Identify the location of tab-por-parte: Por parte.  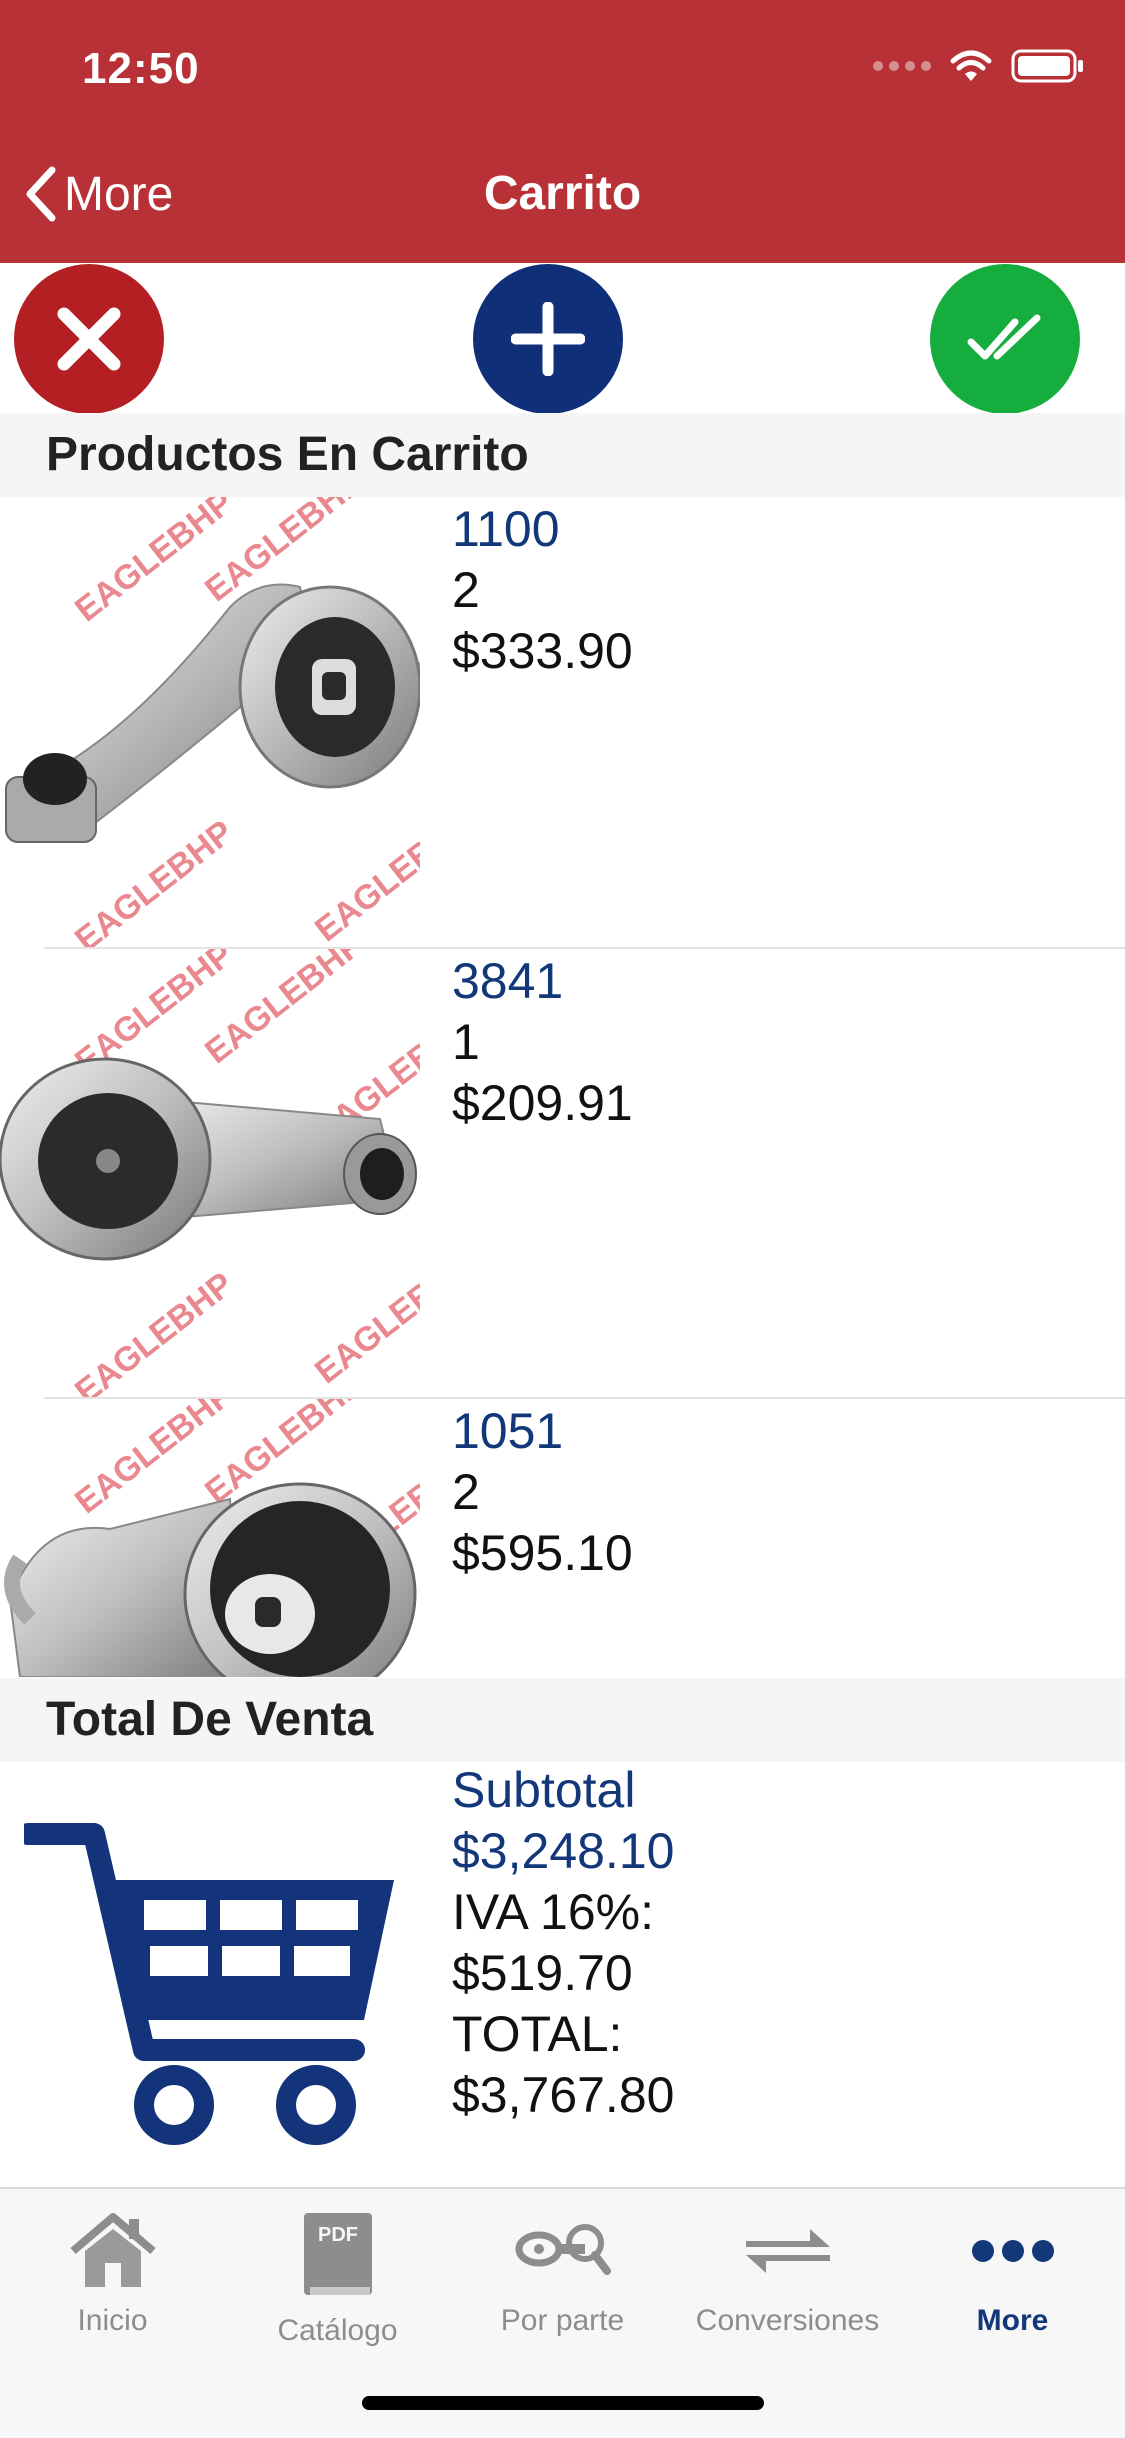
(562, 2274).